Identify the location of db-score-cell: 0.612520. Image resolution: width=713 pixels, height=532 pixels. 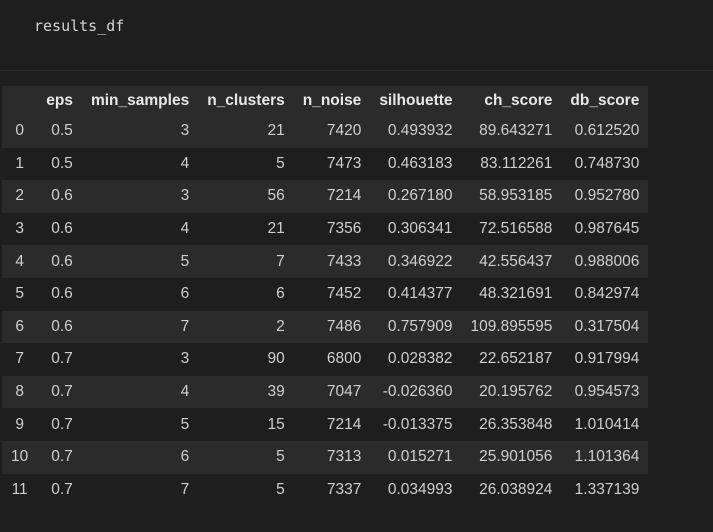
(607, 131).